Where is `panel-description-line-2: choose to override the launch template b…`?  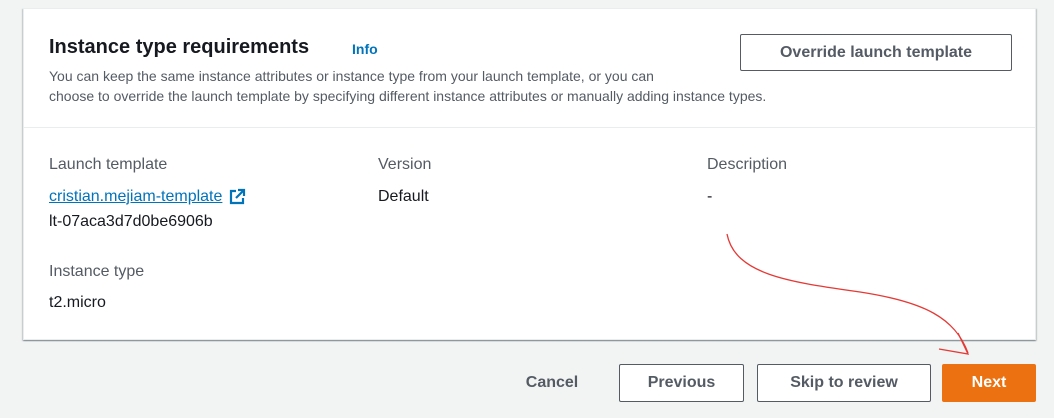 panel-description-line-2: choose to override the launch template b… is located at coordinates (408, 96).